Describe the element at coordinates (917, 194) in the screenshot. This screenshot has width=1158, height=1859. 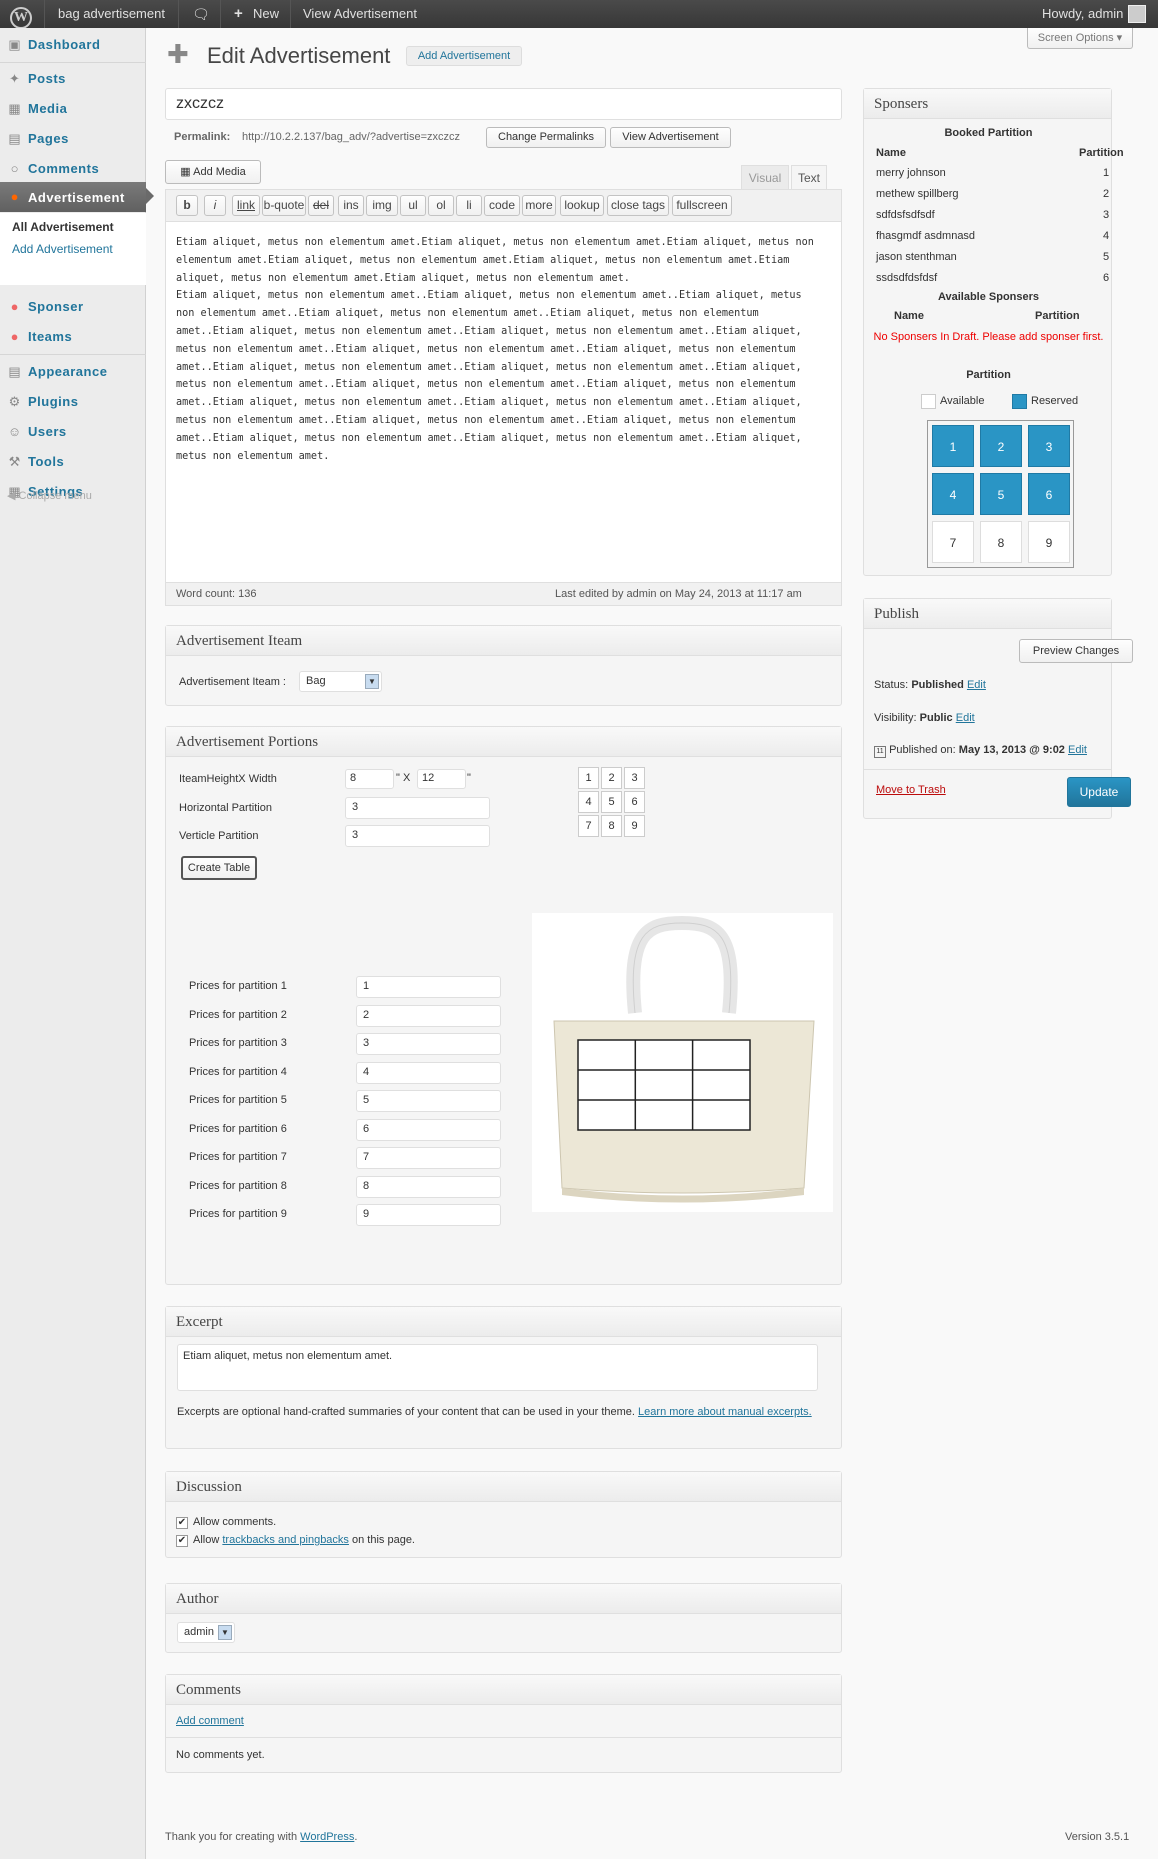
I see `booked-sponser-name: methew spillberg` at that location.